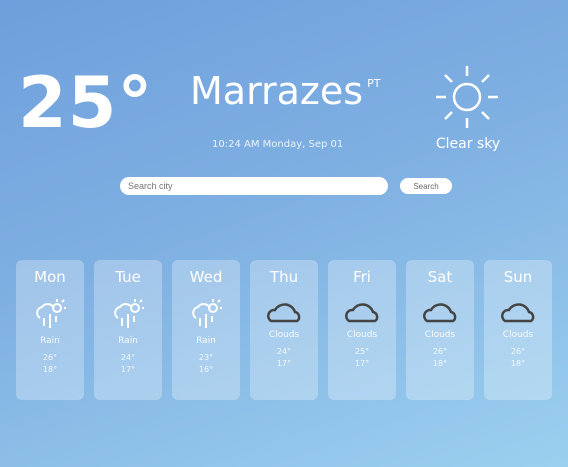 The width and height of the screenshot is (568, 467). What do you see at coordinates (206, 357) in the screenshot?
I see `forecast-max: 23°` at bounding box center [206, 357].